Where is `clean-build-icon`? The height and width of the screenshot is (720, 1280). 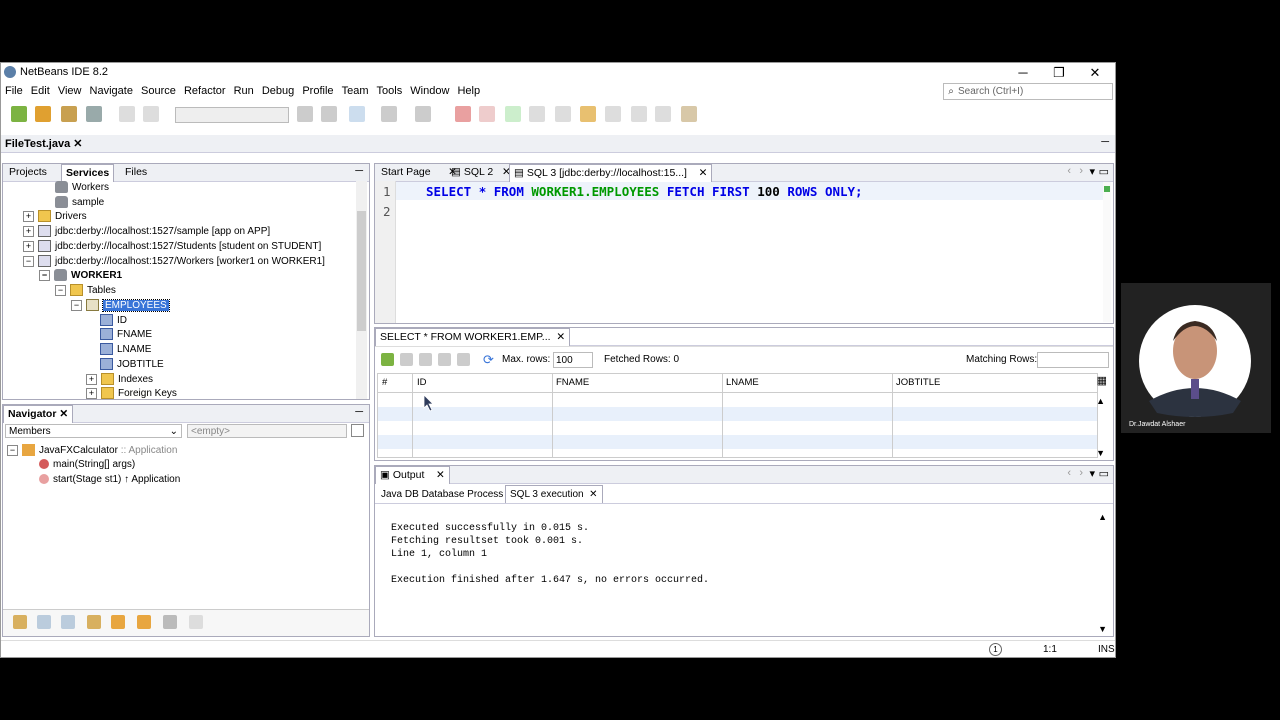
clean-build-icon is located at coordinates (329, 114).